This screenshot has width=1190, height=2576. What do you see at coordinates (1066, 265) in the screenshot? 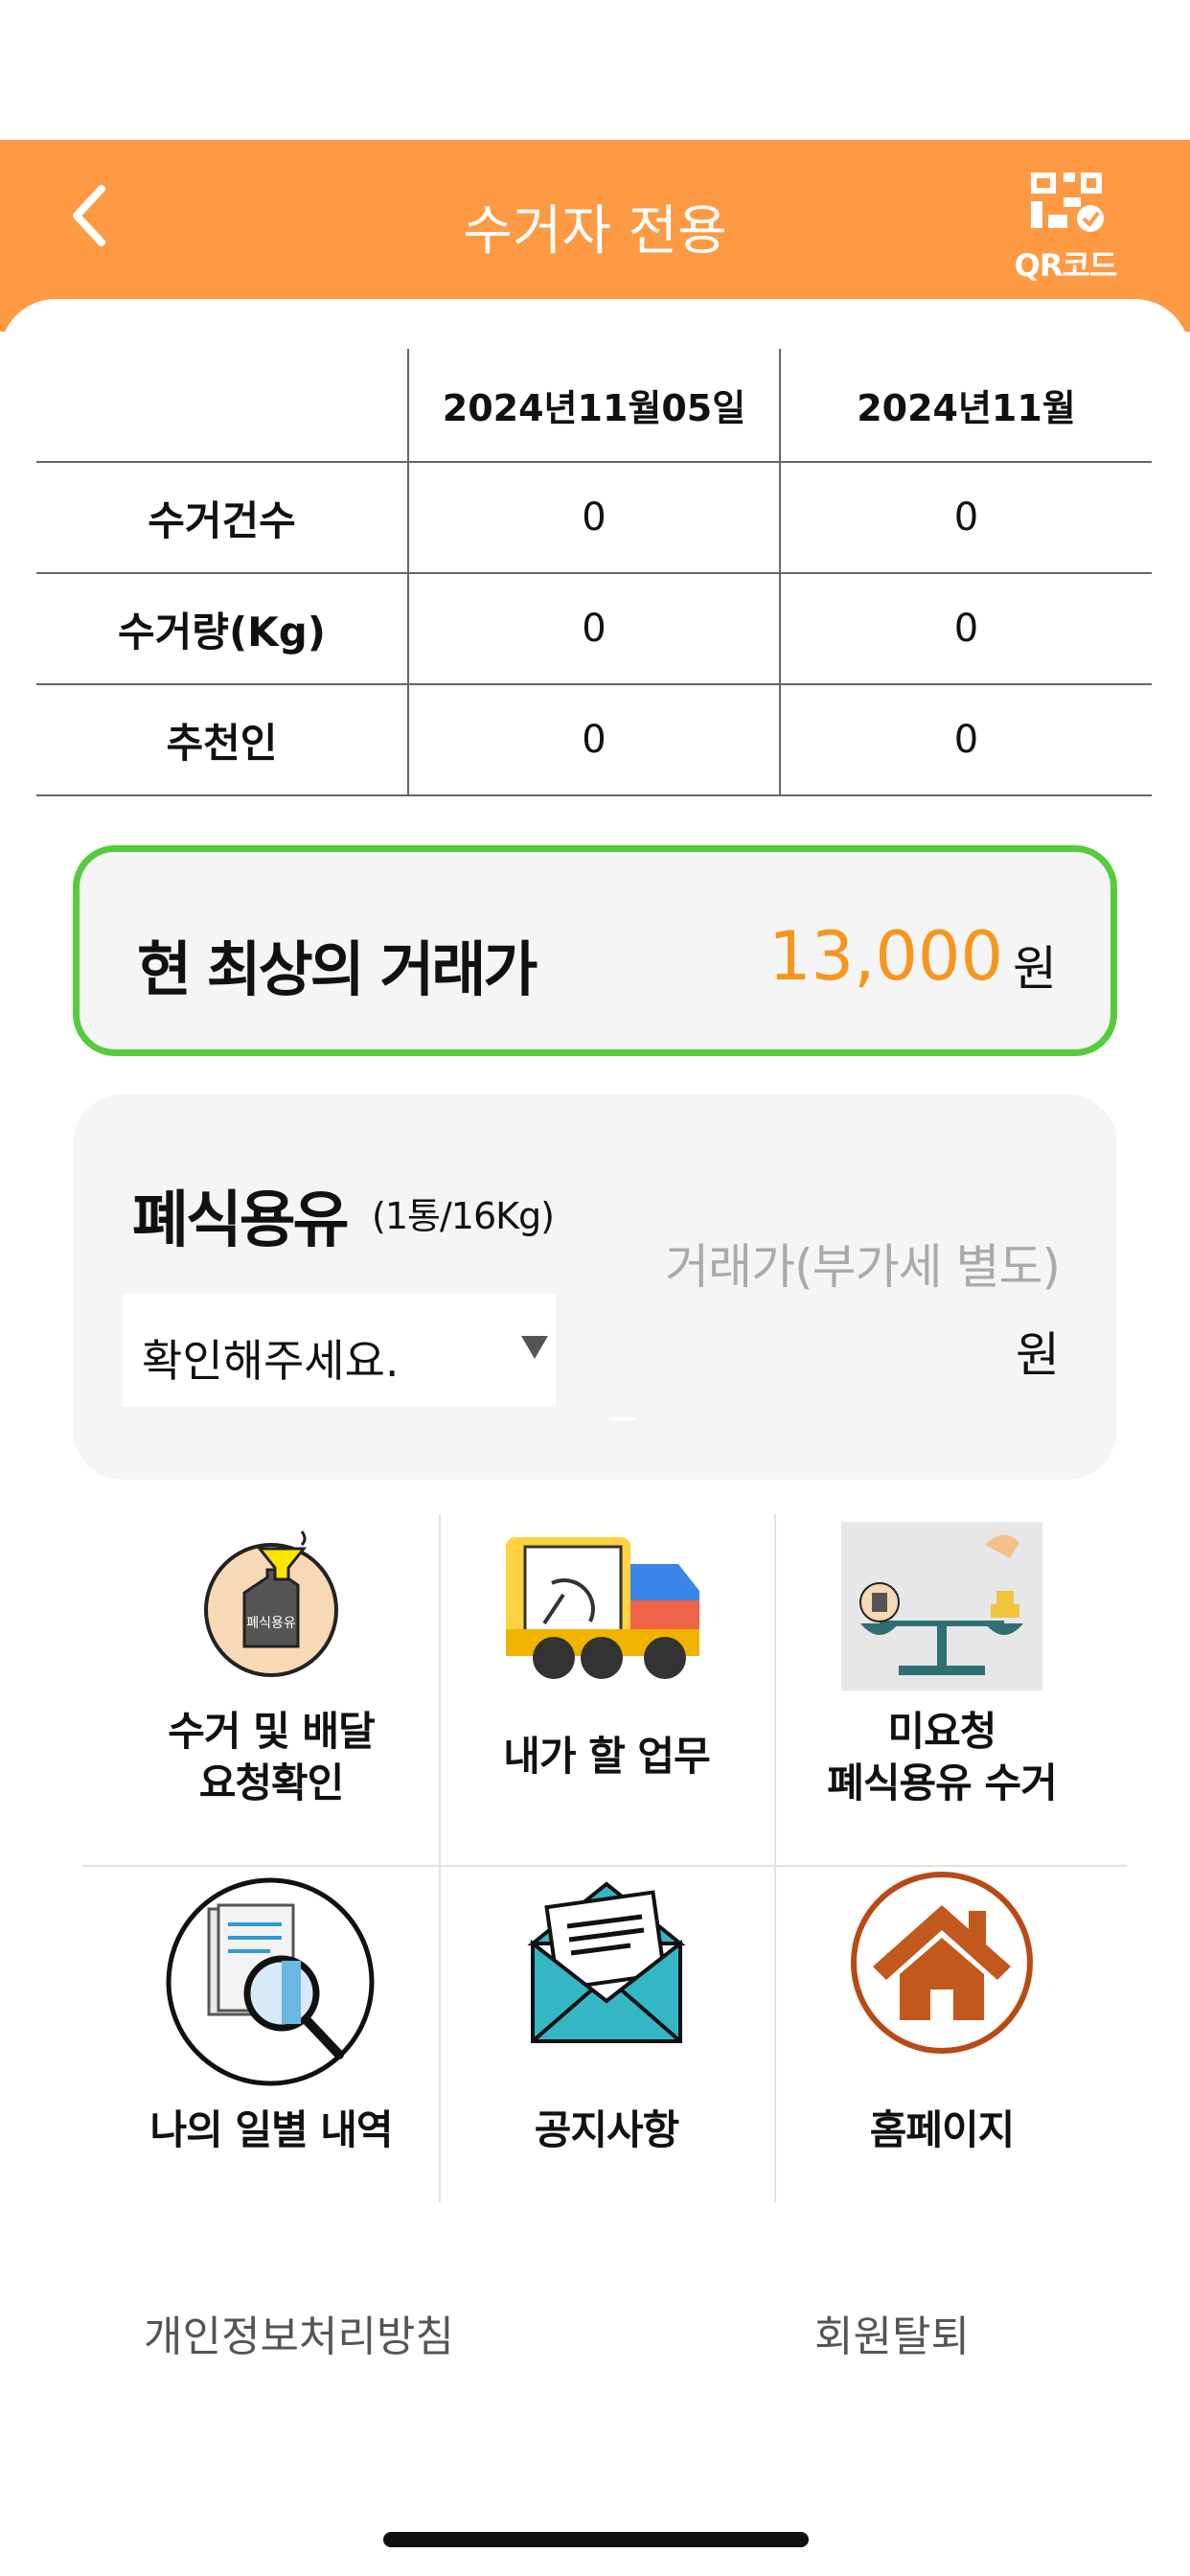
I see `qr-code-label: QR코드` at bounding box center [1066, 265].